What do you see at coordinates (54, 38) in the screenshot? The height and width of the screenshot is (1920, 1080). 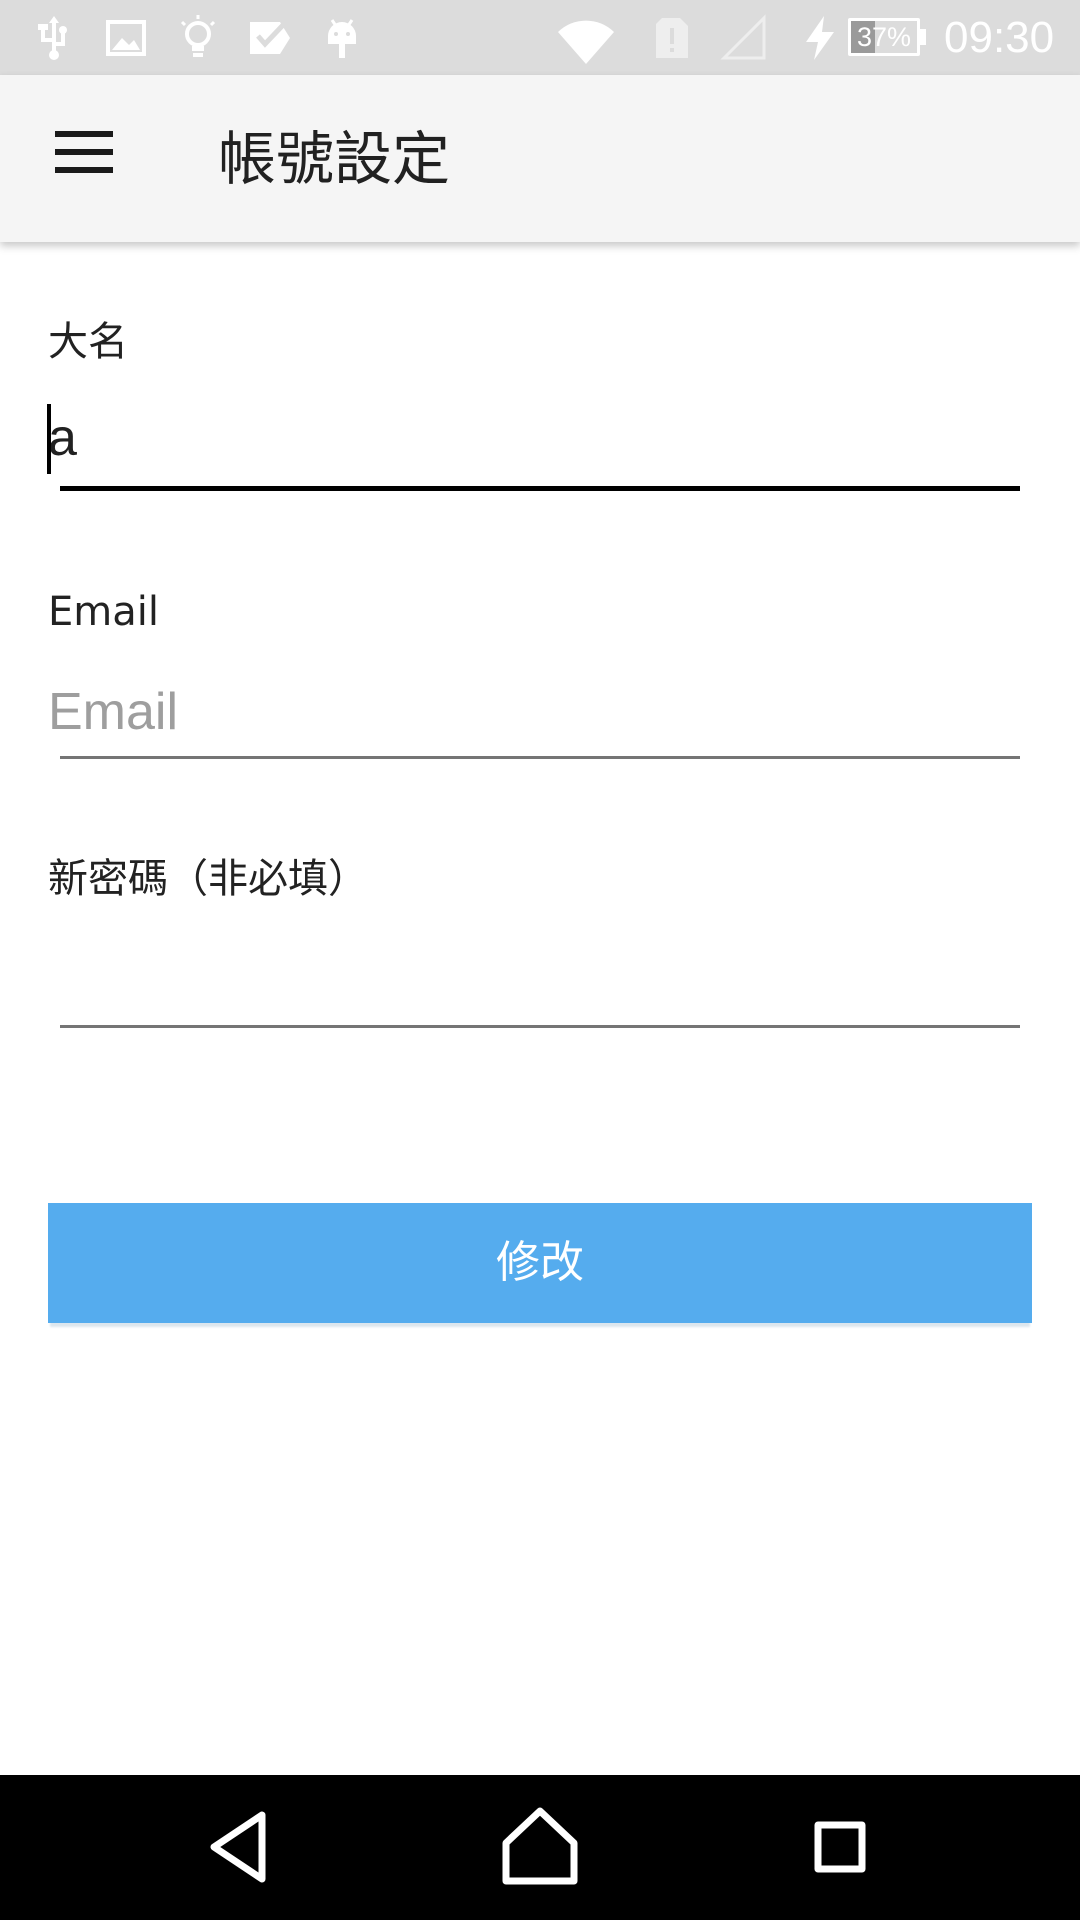 I see `usb-icon` at bounding box center [54, 38].